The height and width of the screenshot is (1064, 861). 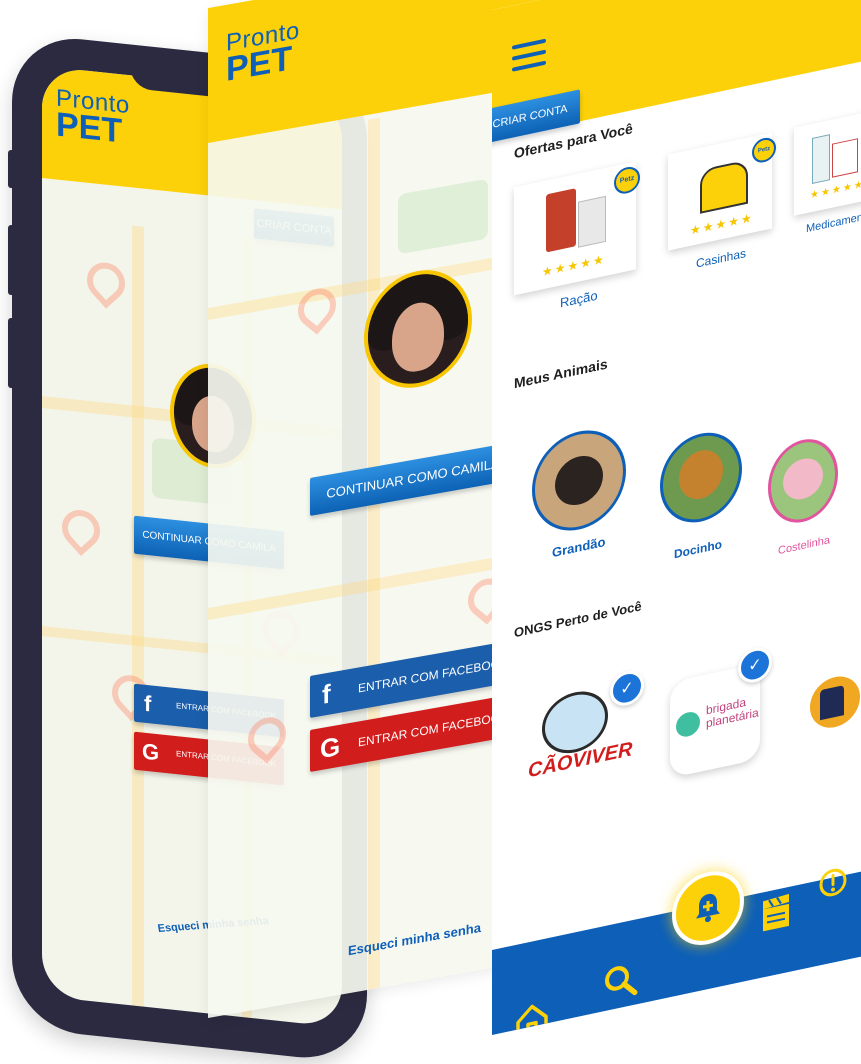 I want to click on product-box-icon, so click(x=592, y=221).